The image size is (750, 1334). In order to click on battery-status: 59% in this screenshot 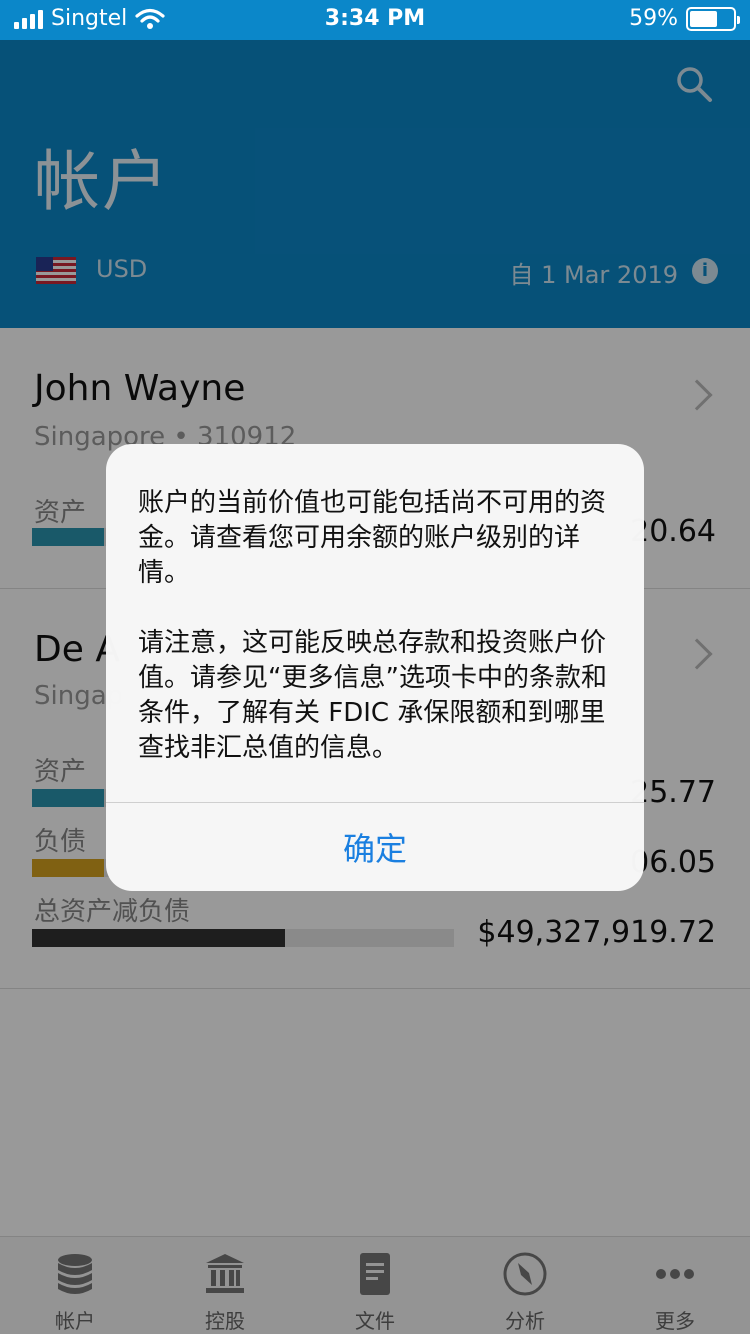, I will do `click(684, 18)`.